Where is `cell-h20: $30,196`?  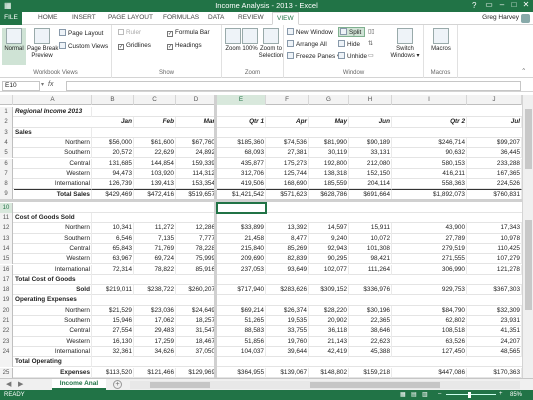 cell-h20: $30,196 is located at coordinates (370, 310).